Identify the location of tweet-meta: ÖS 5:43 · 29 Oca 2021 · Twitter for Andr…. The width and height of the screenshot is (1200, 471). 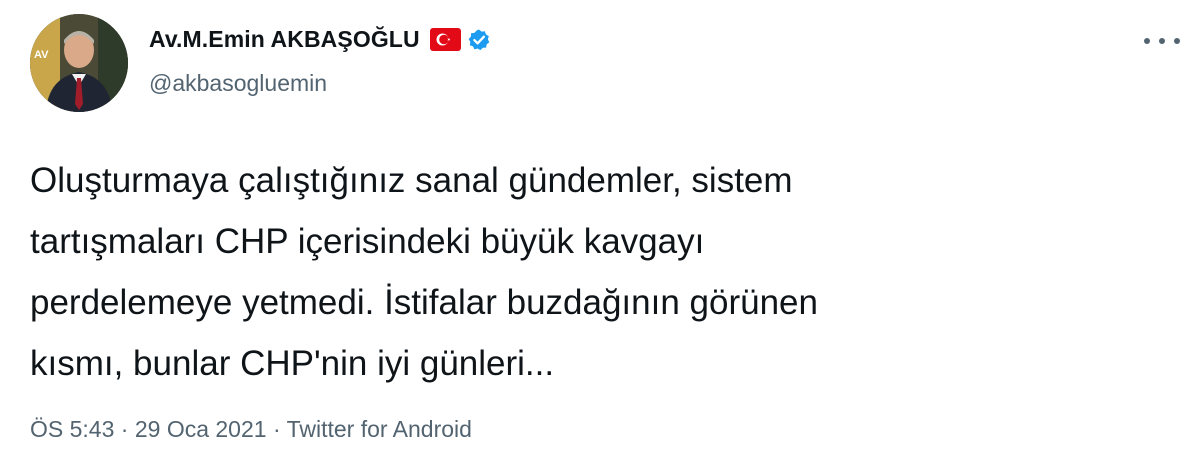
(251, 429).